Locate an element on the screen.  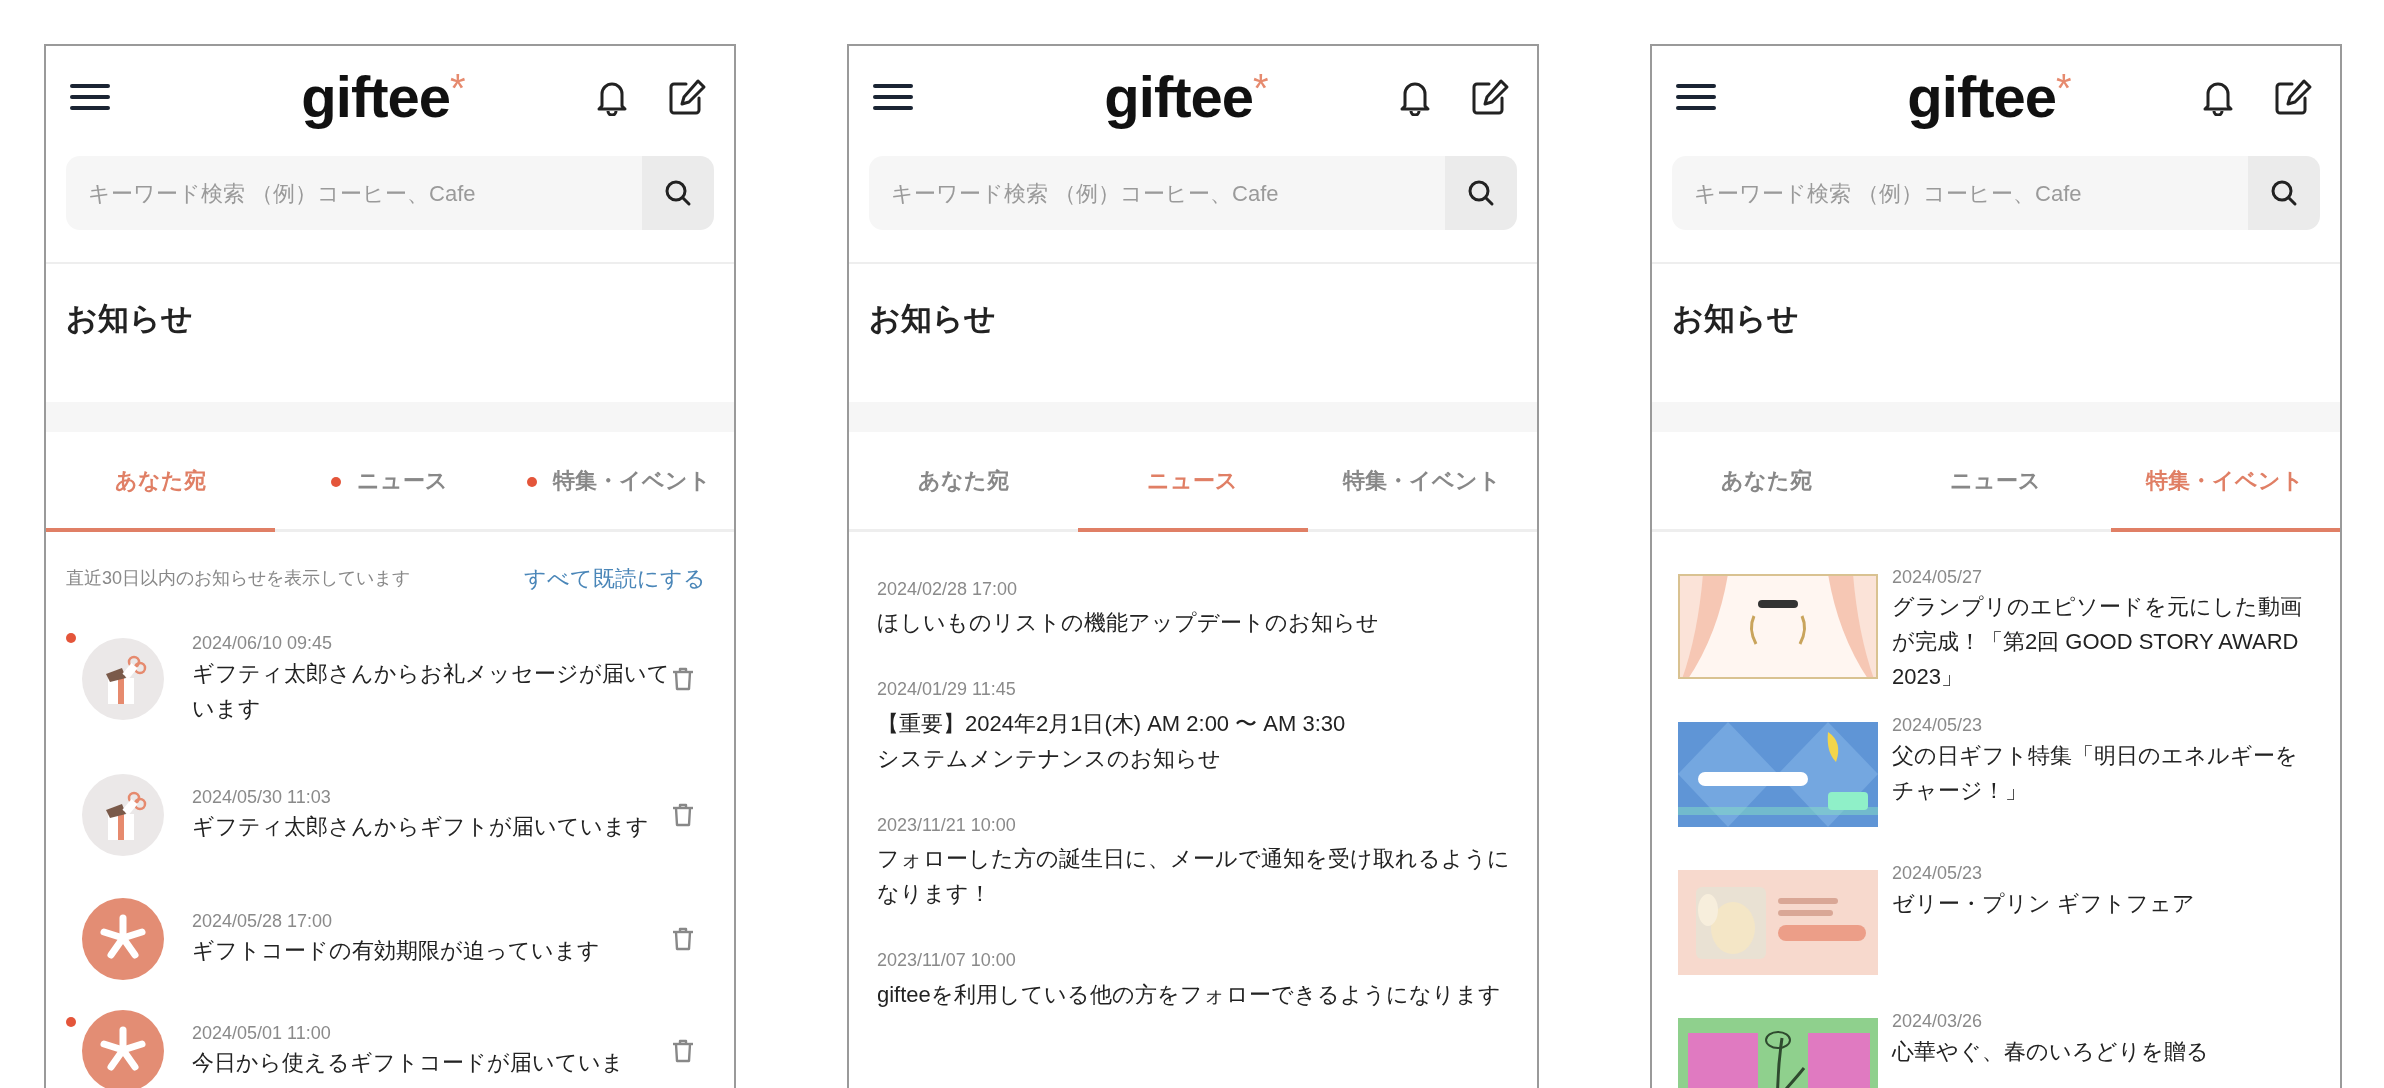
news-title: gifteeを利用している他の方をフォローできるようになります is located at coordinates (1194, 994).